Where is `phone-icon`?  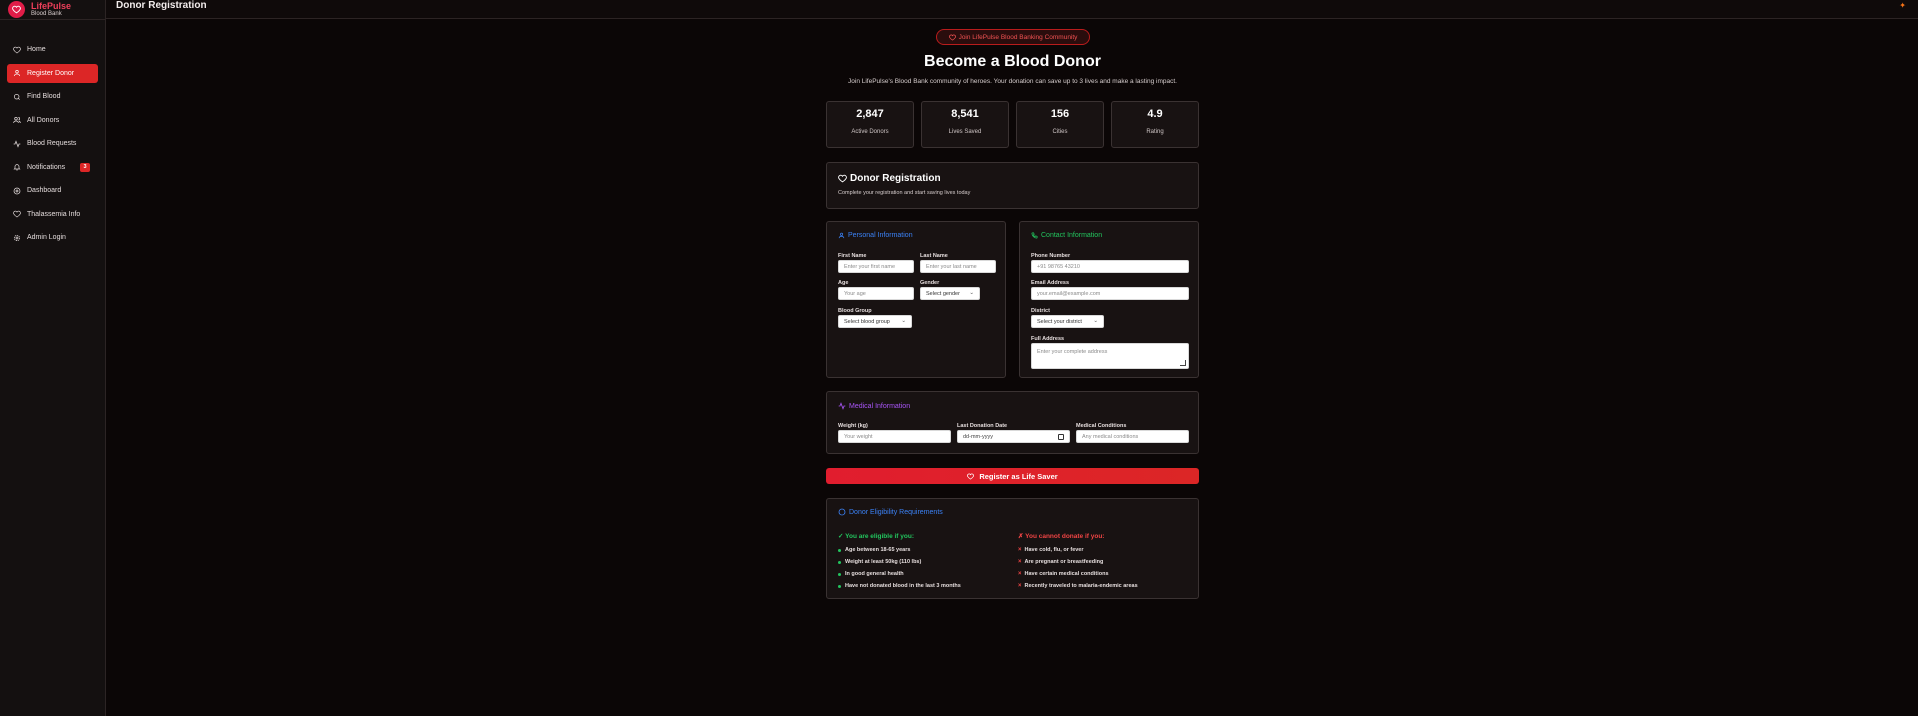 phone-icon is located at coordinates (1034, 235).